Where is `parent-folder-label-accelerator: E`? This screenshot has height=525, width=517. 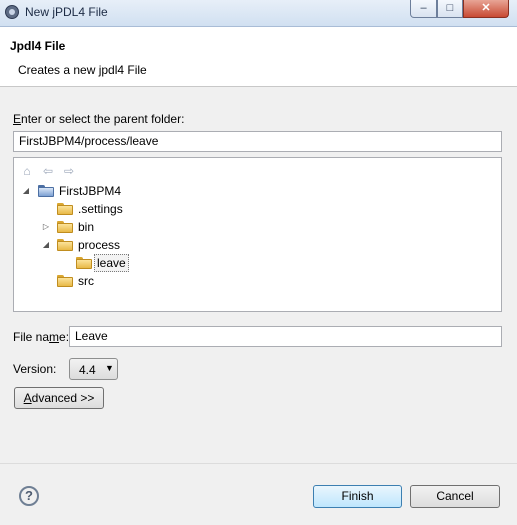 parent-folder-label-accelerator: E is located at coordinates (17, 119).